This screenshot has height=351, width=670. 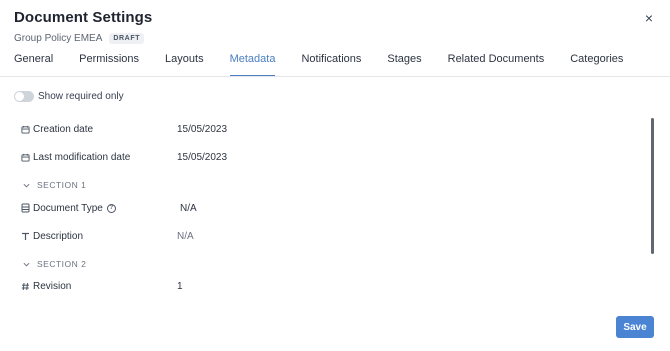 I want to click on field-document-type: Document Type ? N/A, so click(x=108, y=208).